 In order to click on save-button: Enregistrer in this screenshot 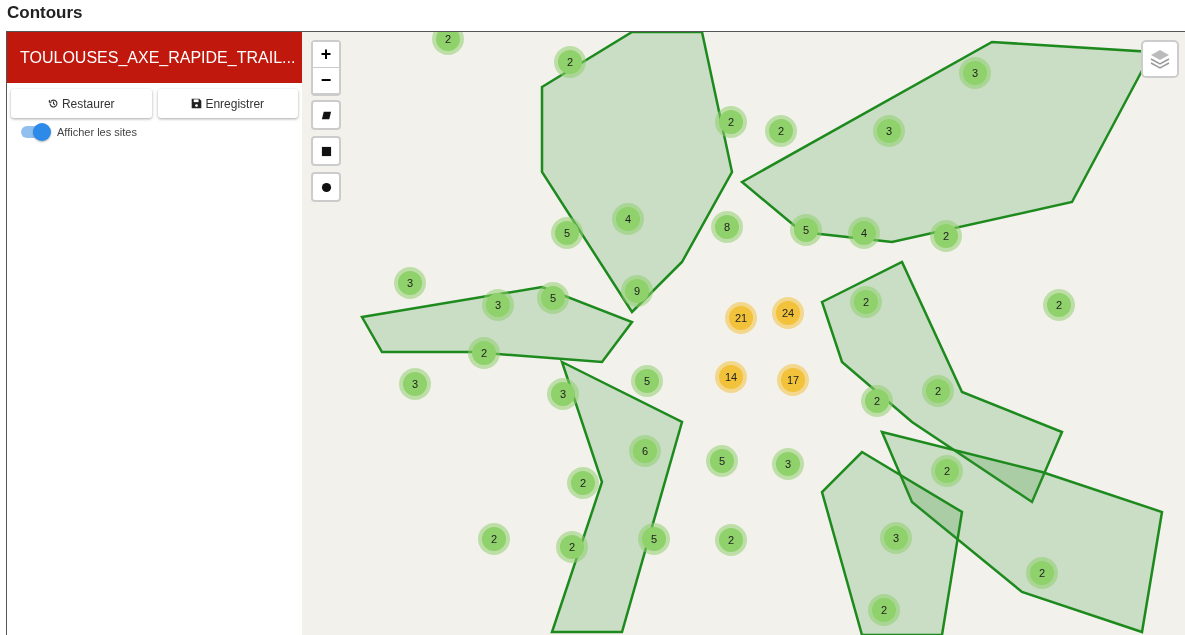, I will do `click(227, 103)`.